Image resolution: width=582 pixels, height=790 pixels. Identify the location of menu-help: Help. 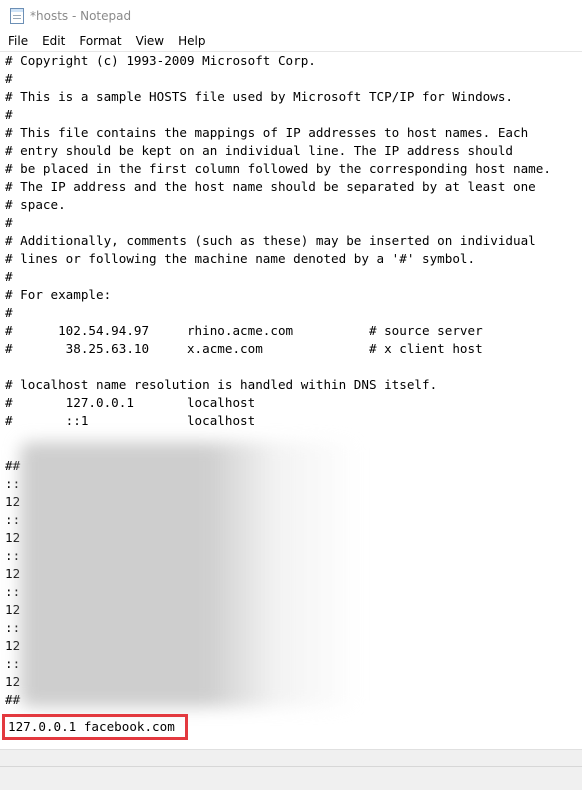
(191, 41).